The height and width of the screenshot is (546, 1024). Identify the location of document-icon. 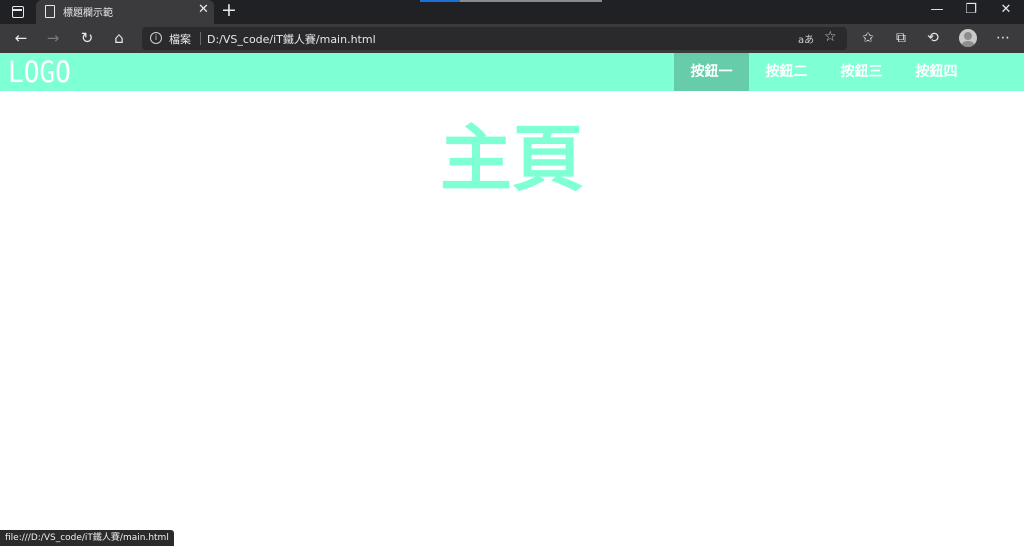
(50, 11).